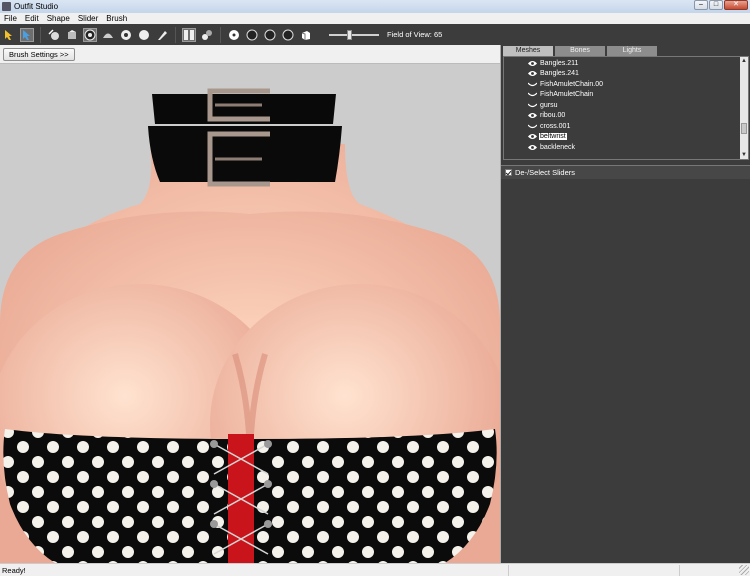 The image size is (750, 576). Describe the element at coordinates (736, 5) in the screenshot. I see `close-button: ✕` at that location.